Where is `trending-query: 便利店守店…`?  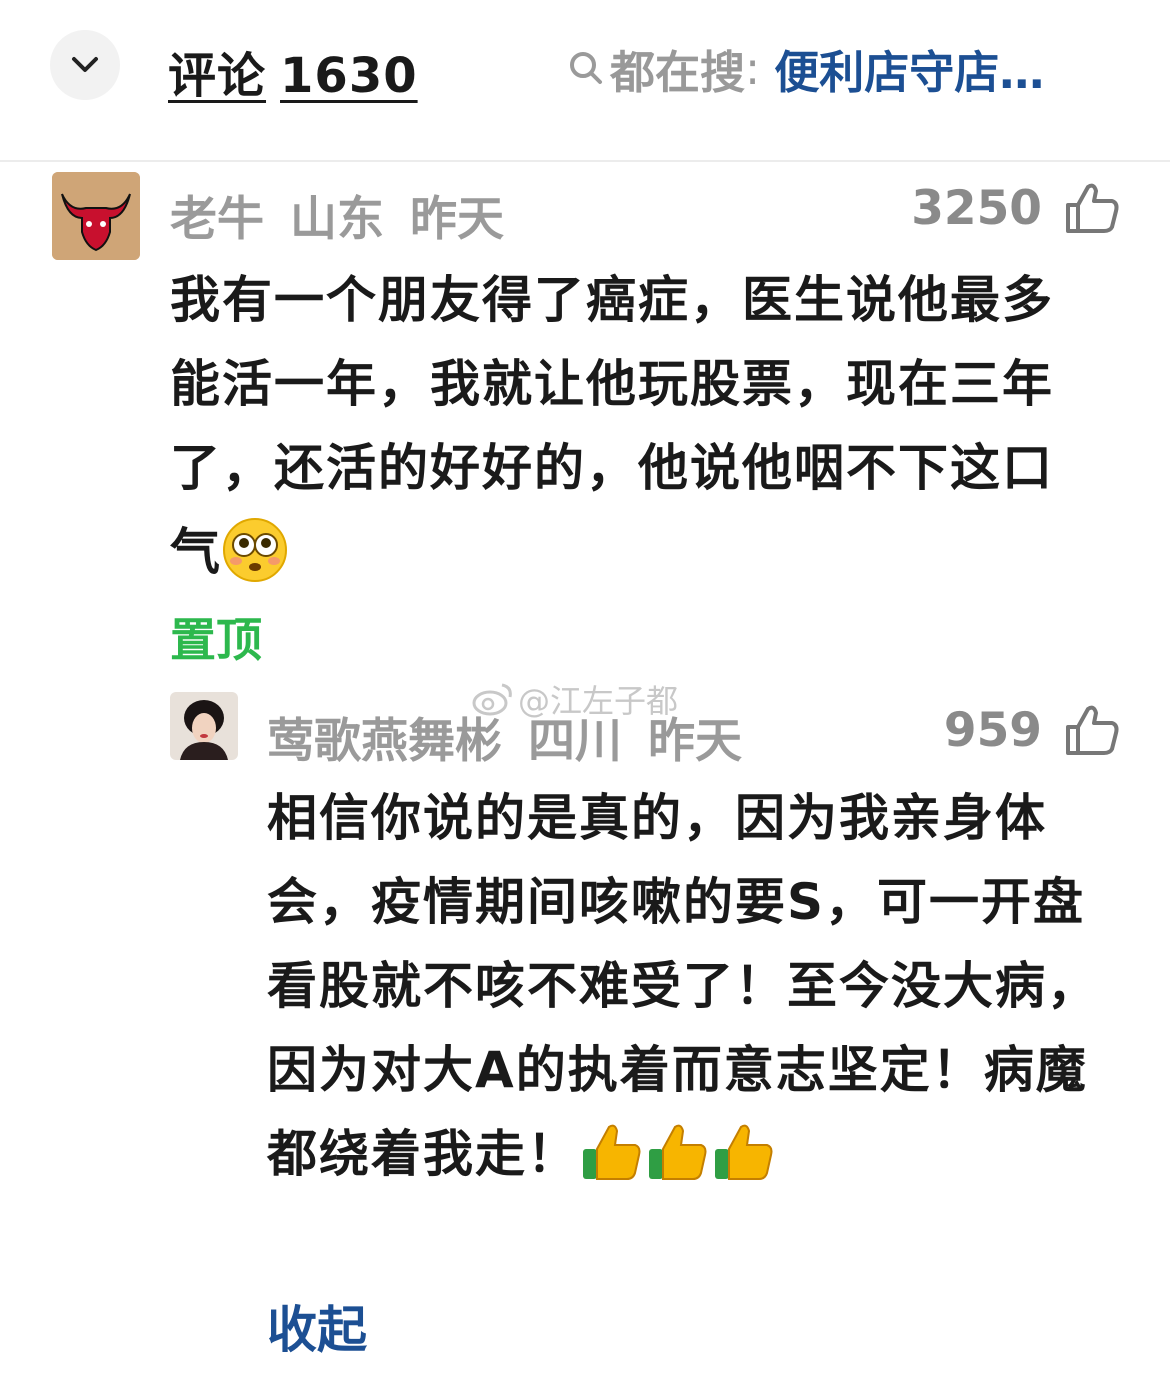
trending-query: 便利店守店… is located at coordinates (909, 68).